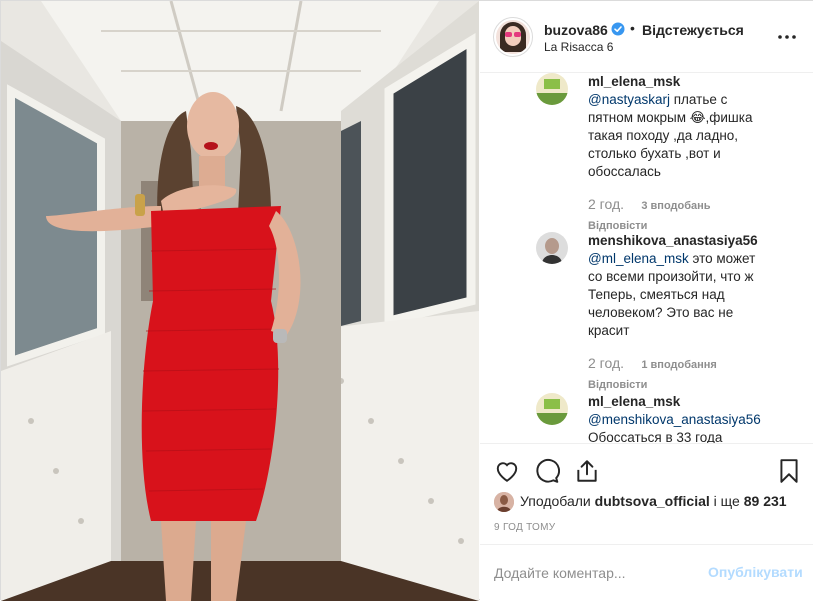 The width and height of the screenshot is (813, 601). Describe the element at coordinates (547, 471) in the screenshot. I see `comment-icon` at that location.